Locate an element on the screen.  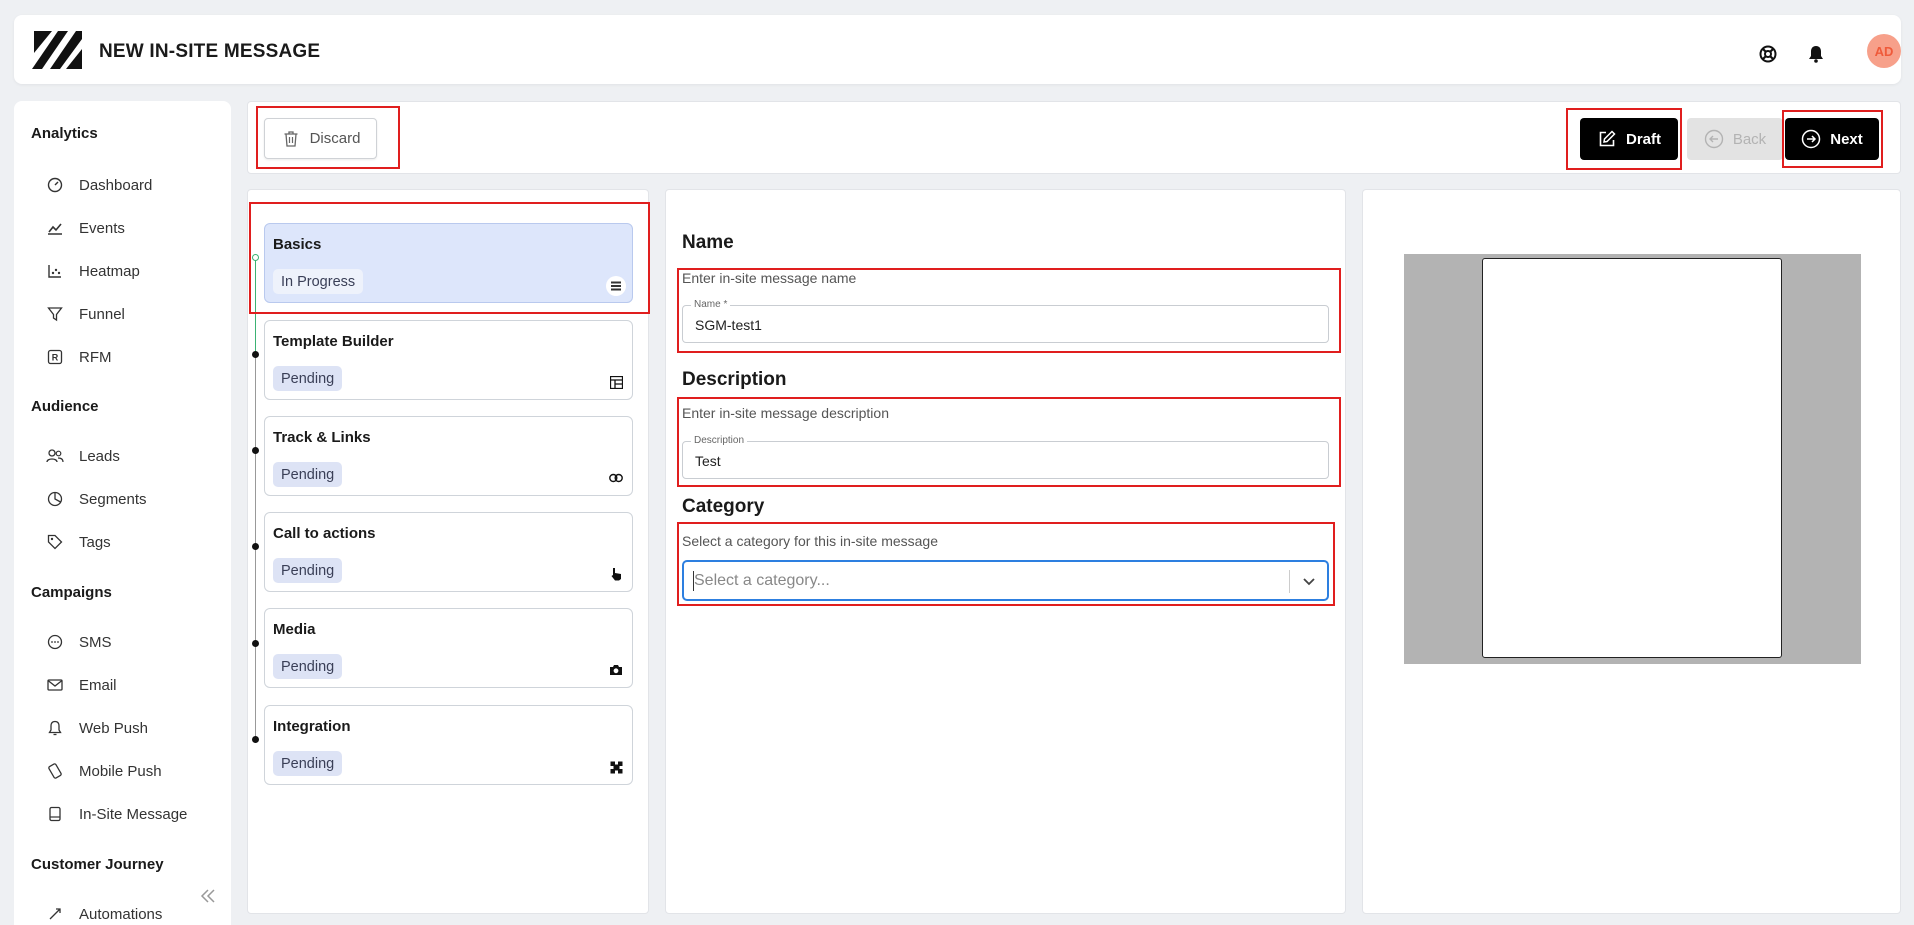
collapse-sidebar-icon is located at coordinates (208, 896).